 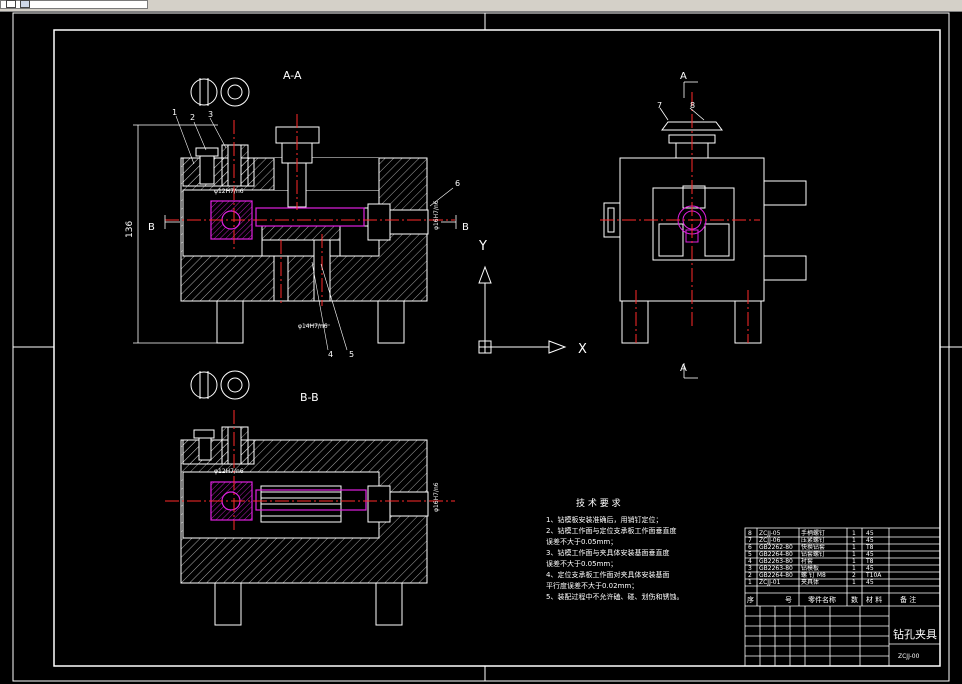 I want to click on fit-label-2: φ14H7/n6, so click(x=313, y=326).